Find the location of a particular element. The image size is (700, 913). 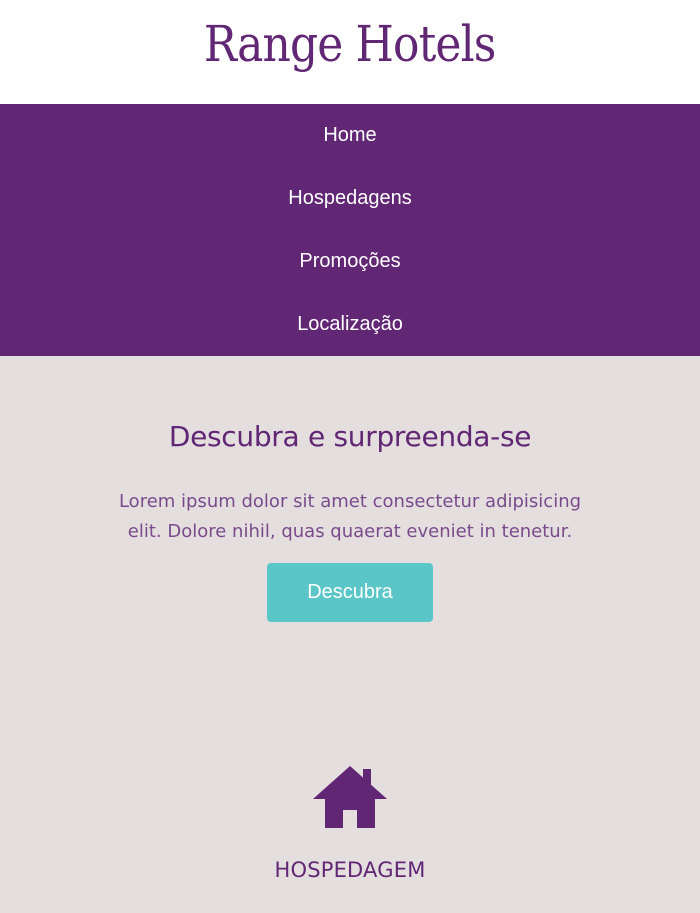

logo: Range Hotels is located at coordinates (350, 44).